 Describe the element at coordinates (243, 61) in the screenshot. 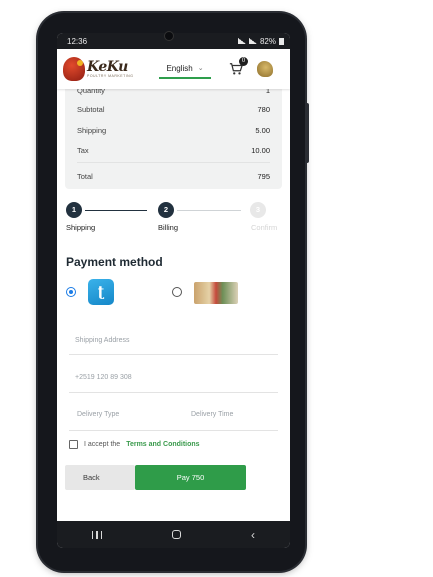

I see `cart-count-badge: 0` at that location.